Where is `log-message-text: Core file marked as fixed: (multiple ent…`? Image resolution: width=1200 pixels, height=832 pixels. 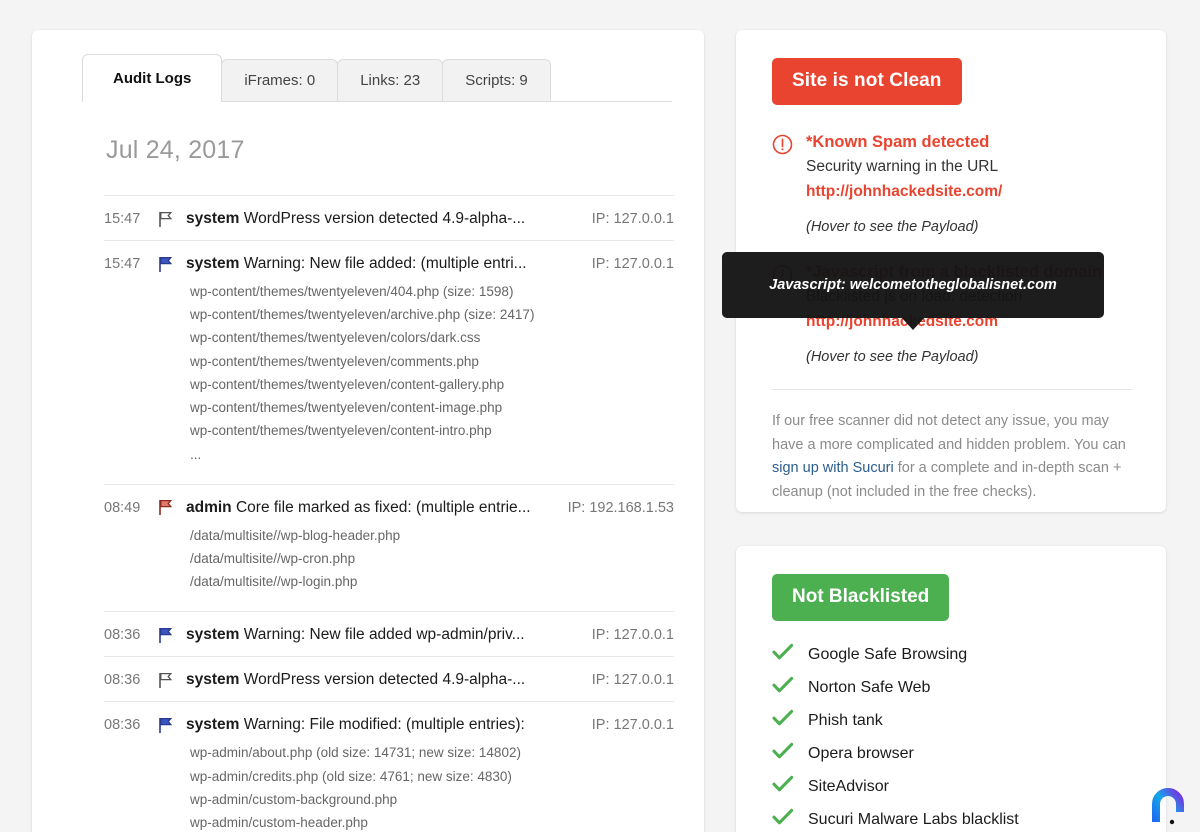
log-message-text: Core file marked as fixed: (multiple ent… is located at coordinates (383, 507).